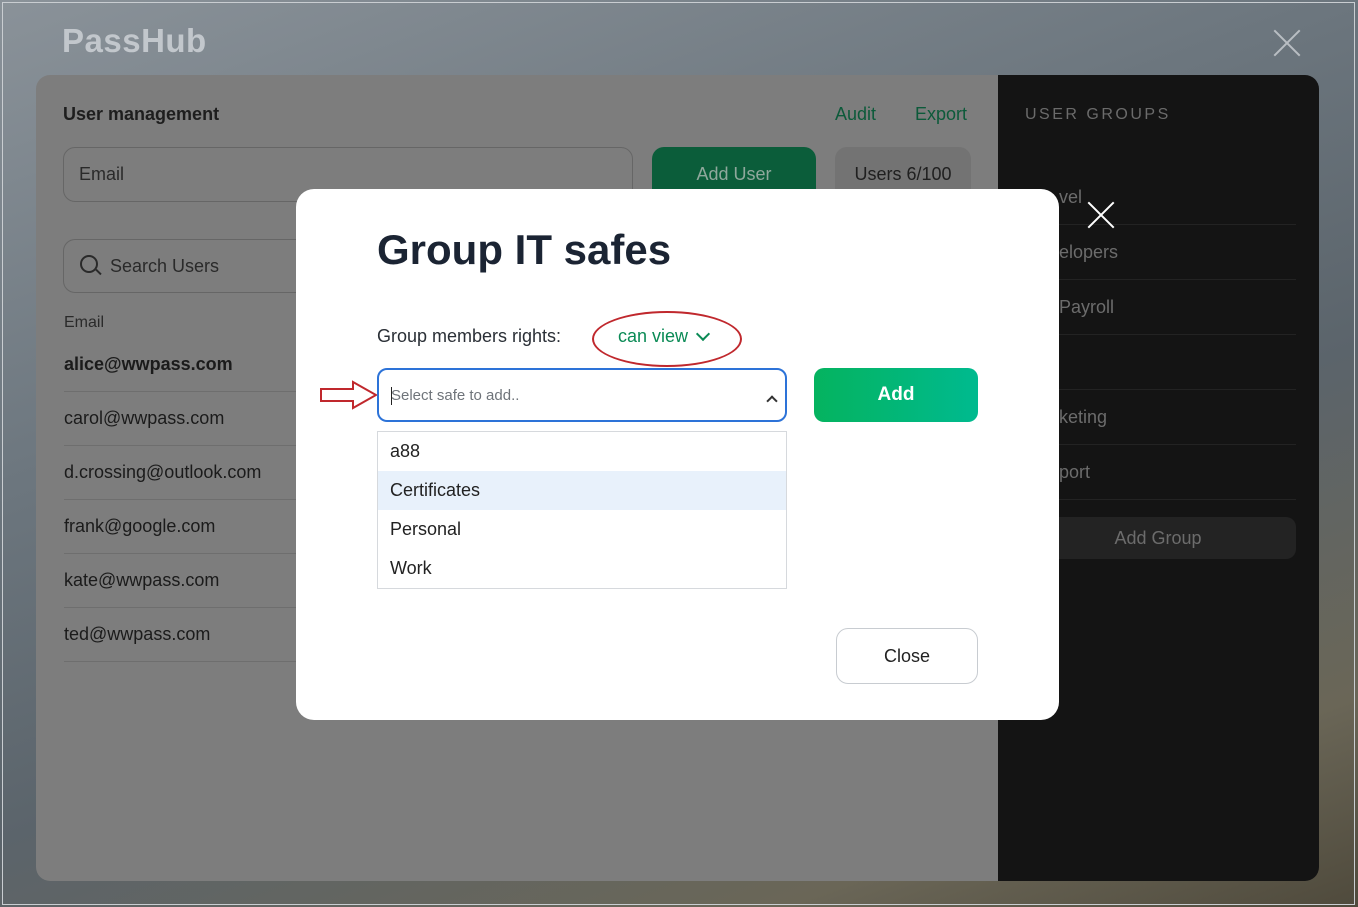 This screenshot has height=907, width=1358. What do you see at coordinates (181, 472) in the screenshot?
I see `user-row: d.crossing@outlook.com` at bounding box center [181, 472].